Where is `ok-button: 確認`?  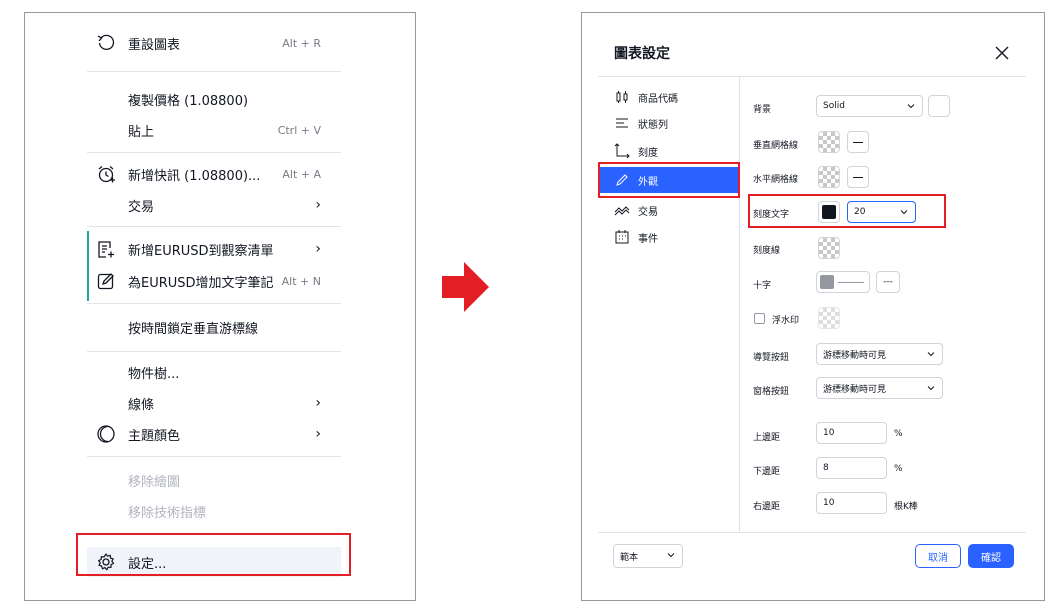 ok-button: 確認 is located at coordinates (991, 556).